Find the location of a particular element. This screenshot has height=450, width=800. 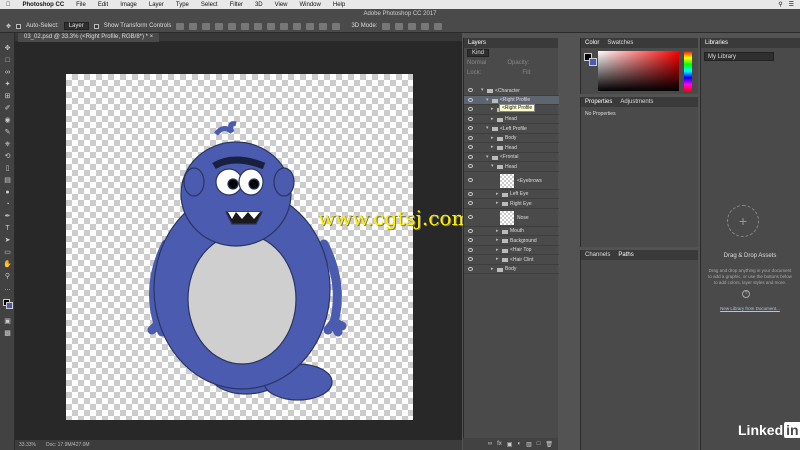

menu-edit: Edit is located at coordinates (103, 5).